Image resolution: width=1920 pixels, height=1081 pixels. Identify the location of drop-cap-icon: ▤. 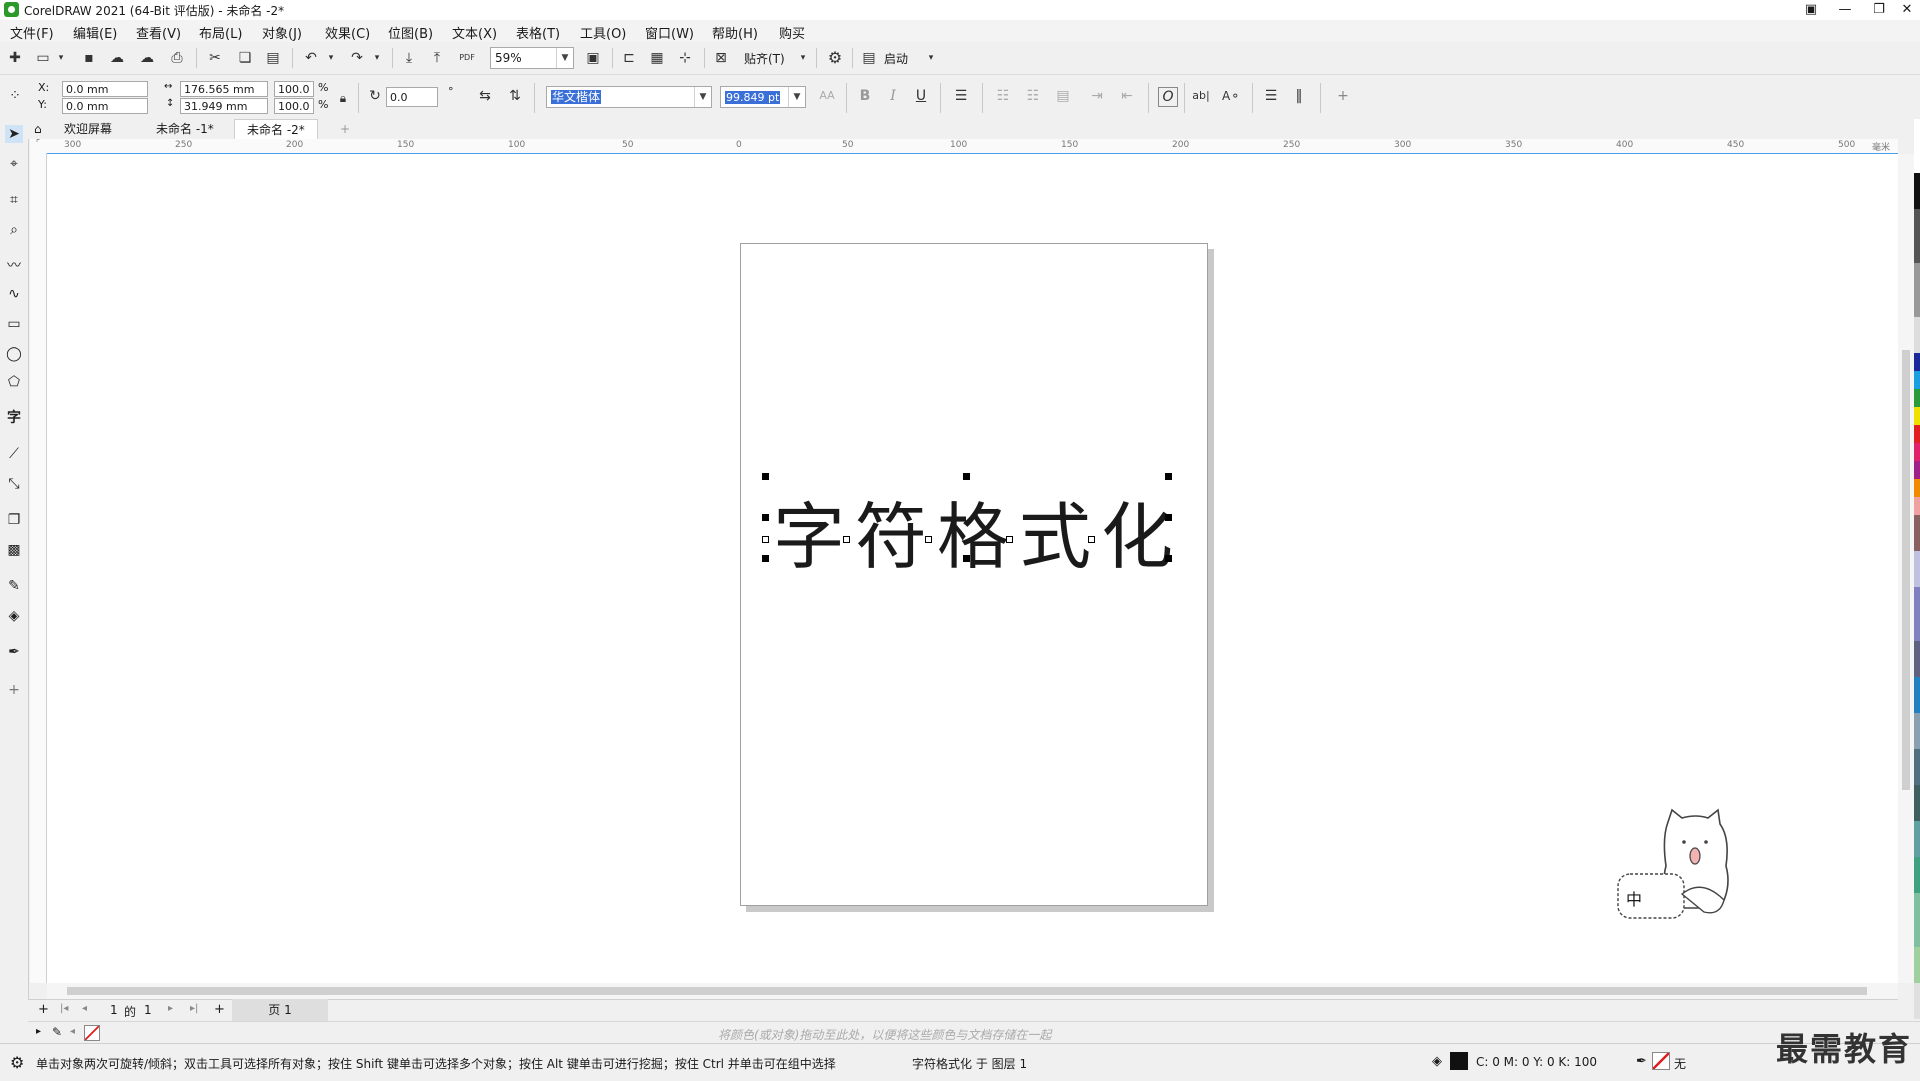
(1063, 96).